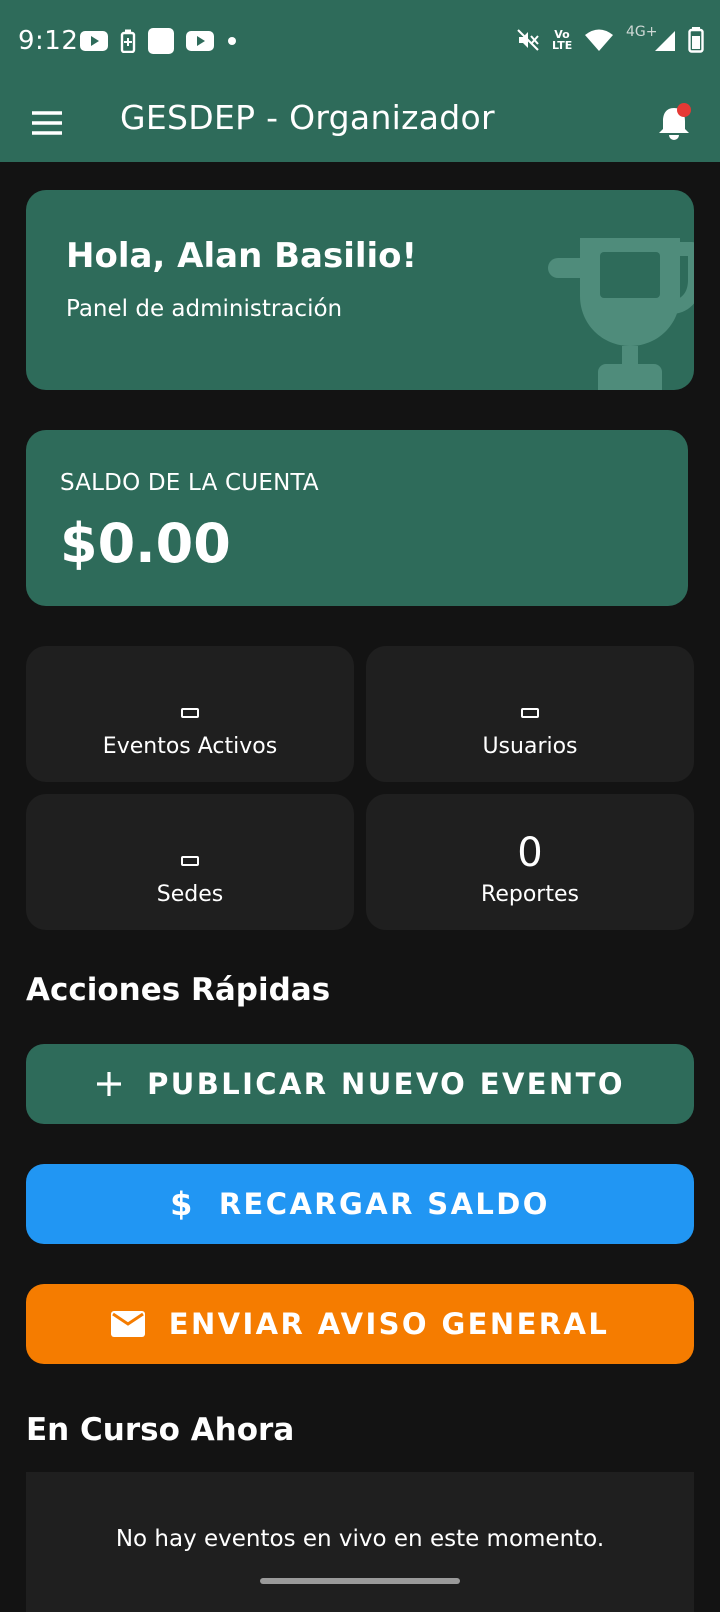  I want to click on bell-icon, so click(674, 122).